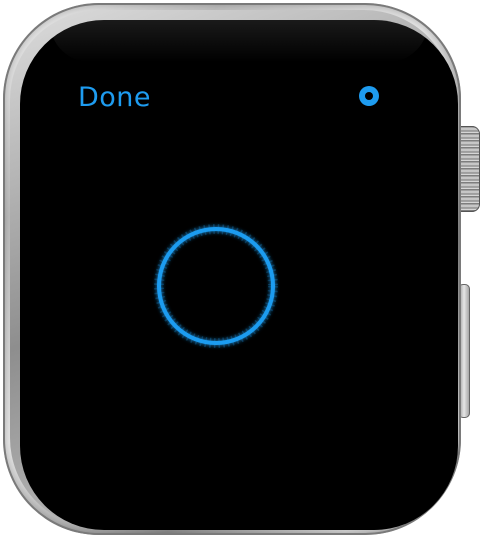 This screenshot has width=486, height=540. I want to click on done-button: Done, so click(114, 97).